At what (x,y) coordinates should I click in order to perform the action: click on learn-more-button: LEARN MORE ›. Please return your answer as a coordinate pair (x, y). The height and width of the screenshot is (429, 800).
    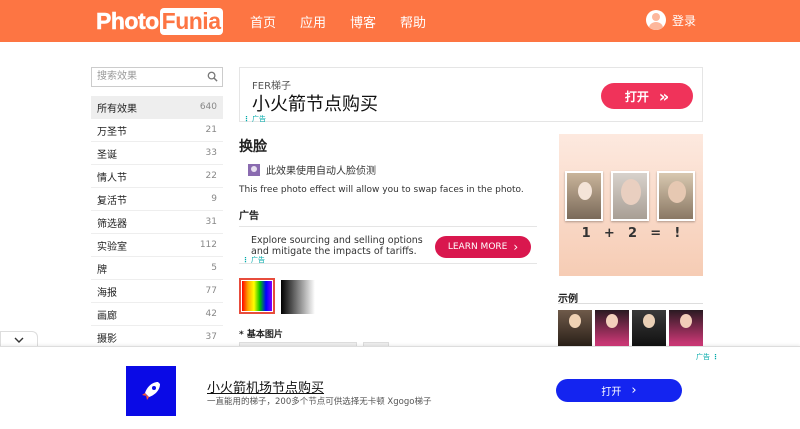
    Looking at the image, I should click on (483, 247).